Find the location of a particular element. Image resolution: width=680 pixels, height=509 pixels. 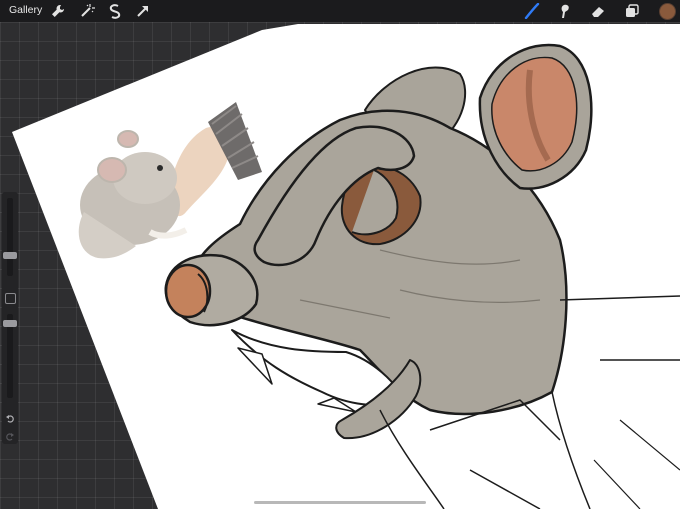

color-picker-swatch is located at coordinates (667, 11).